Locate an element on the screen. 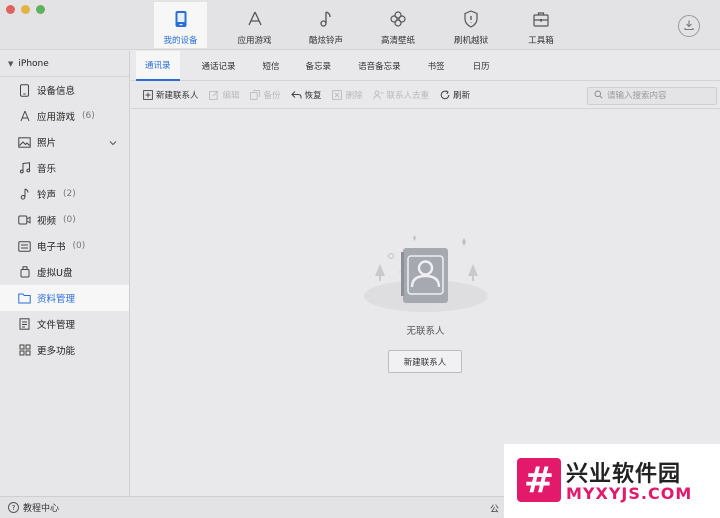  tab-contacts: 通讯录 is located at coordinates (158, 65).